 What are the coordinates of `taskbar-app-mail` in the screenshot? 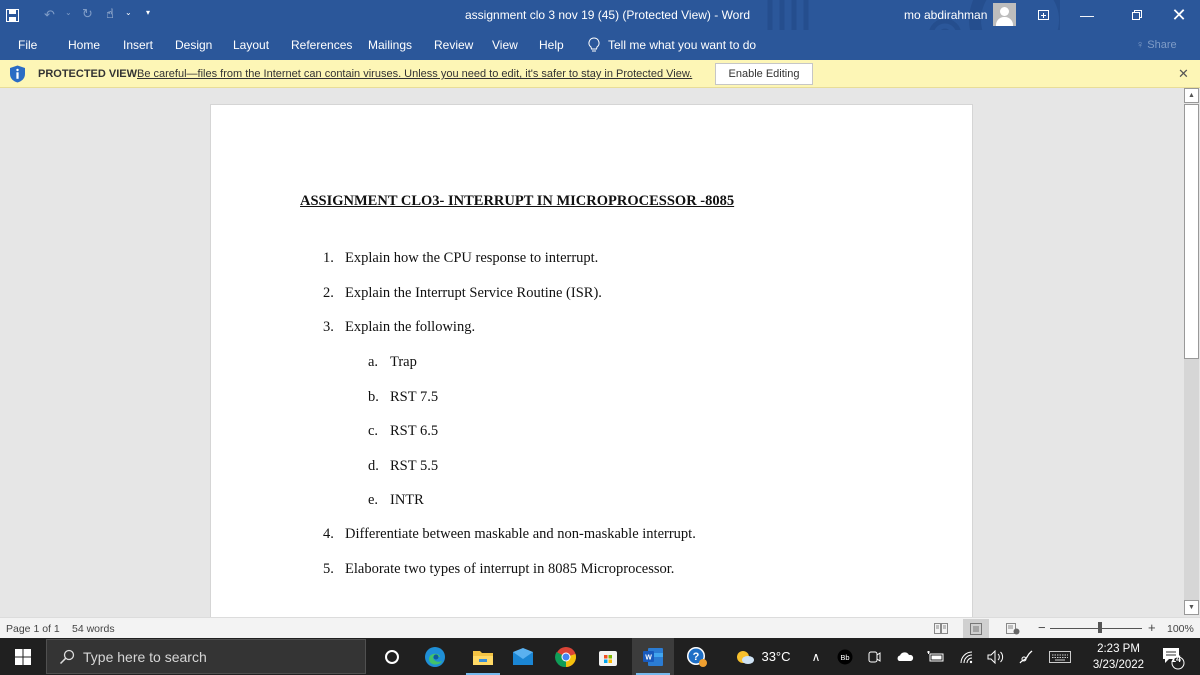 It's located at (523, 656).